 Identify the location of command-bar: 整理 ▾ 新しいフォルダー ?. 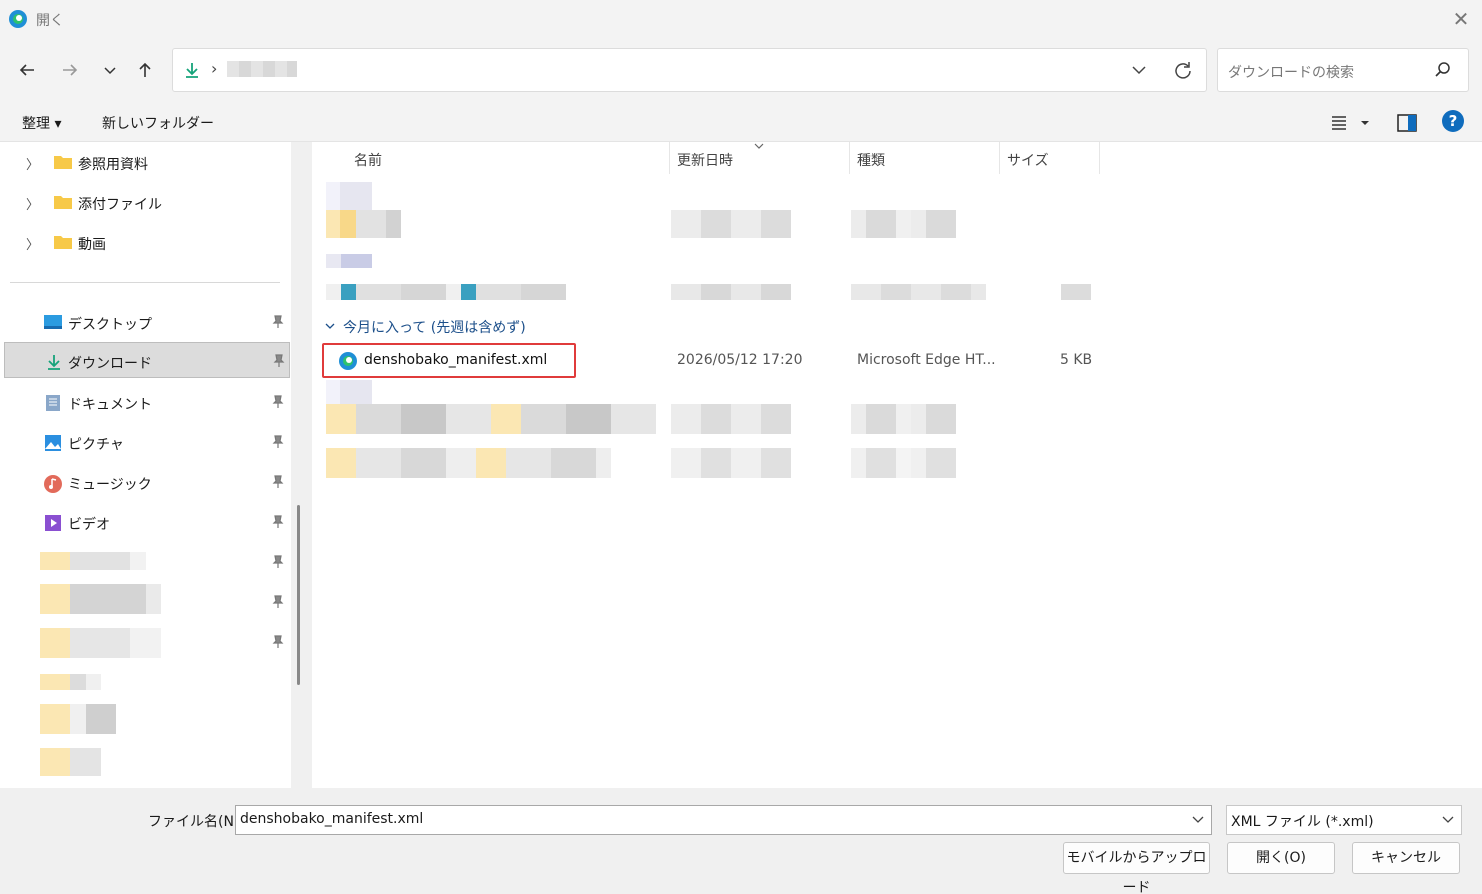
(741, 122).